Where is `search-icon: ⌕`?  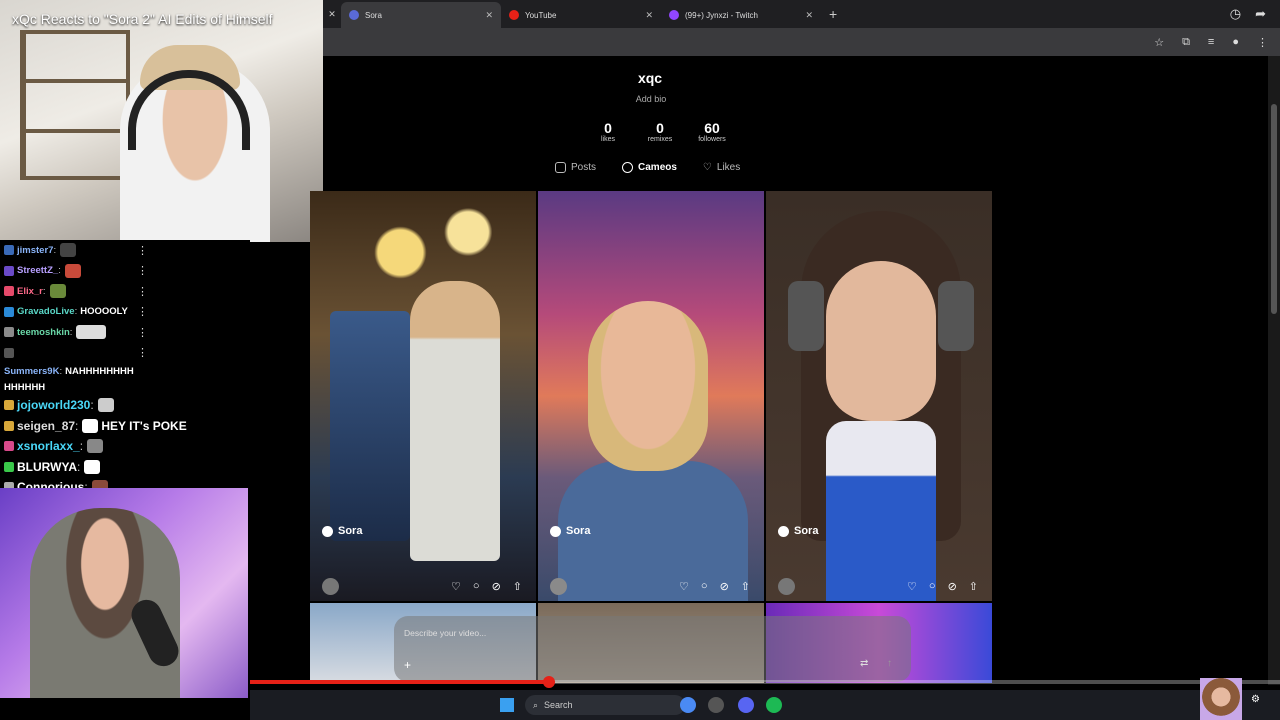 search-icon: ⌕ is located at coordinates (536, 704).